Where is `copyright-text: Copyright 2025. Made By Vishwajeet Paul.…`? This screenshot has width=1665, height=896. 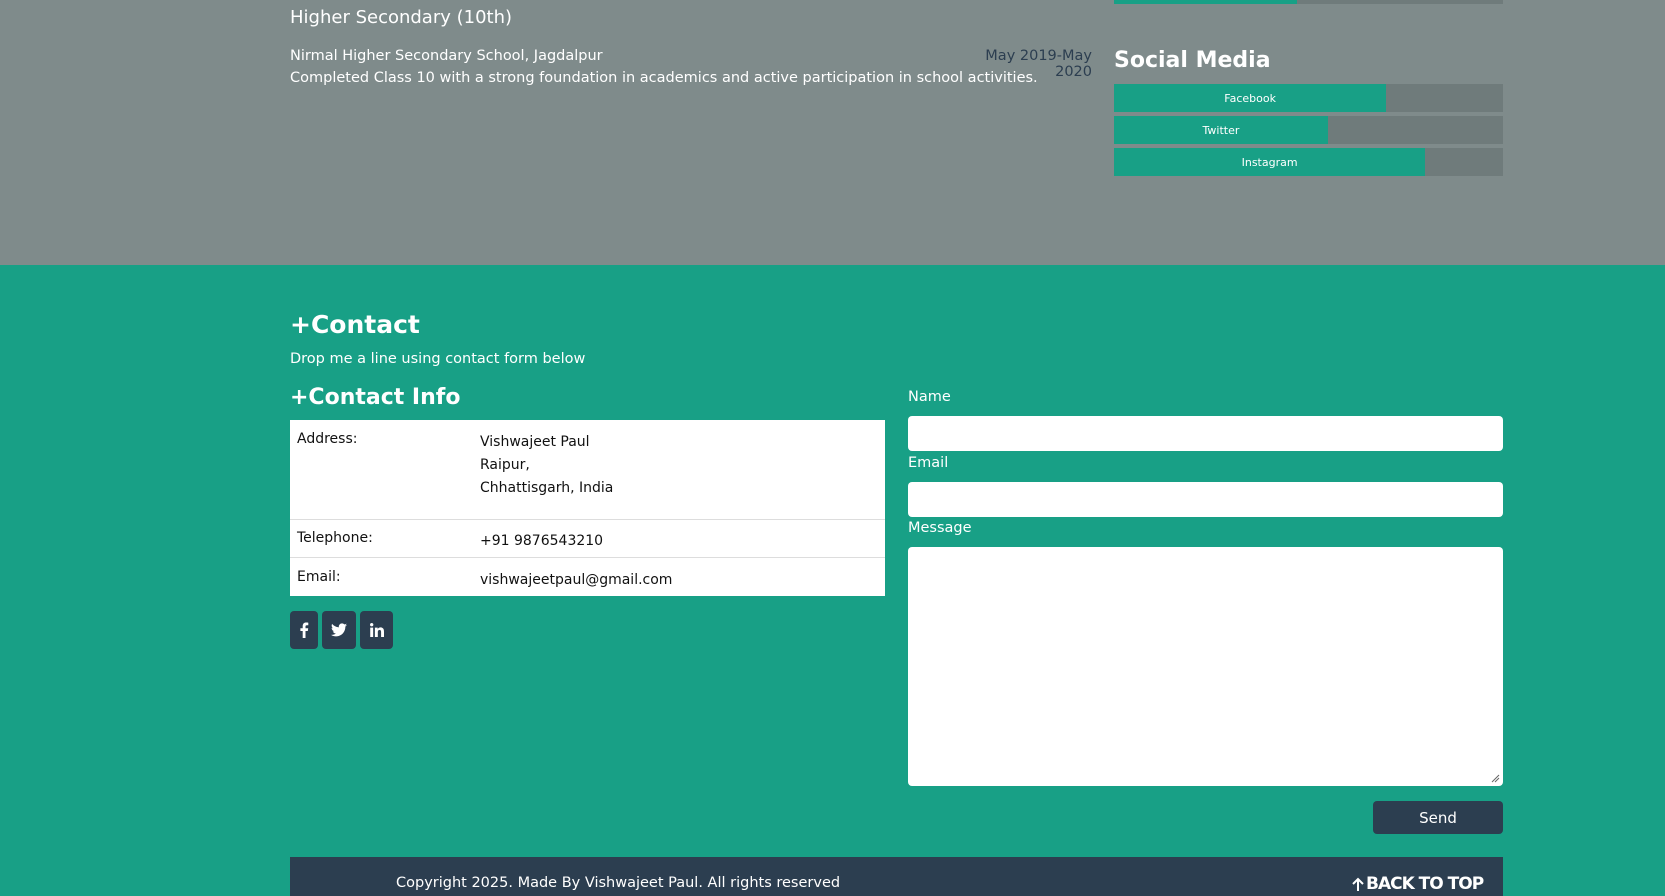 copyright-text: Copyright 2025. Made By Vishwajeet Paul.… is located at coordinates (618, 883).